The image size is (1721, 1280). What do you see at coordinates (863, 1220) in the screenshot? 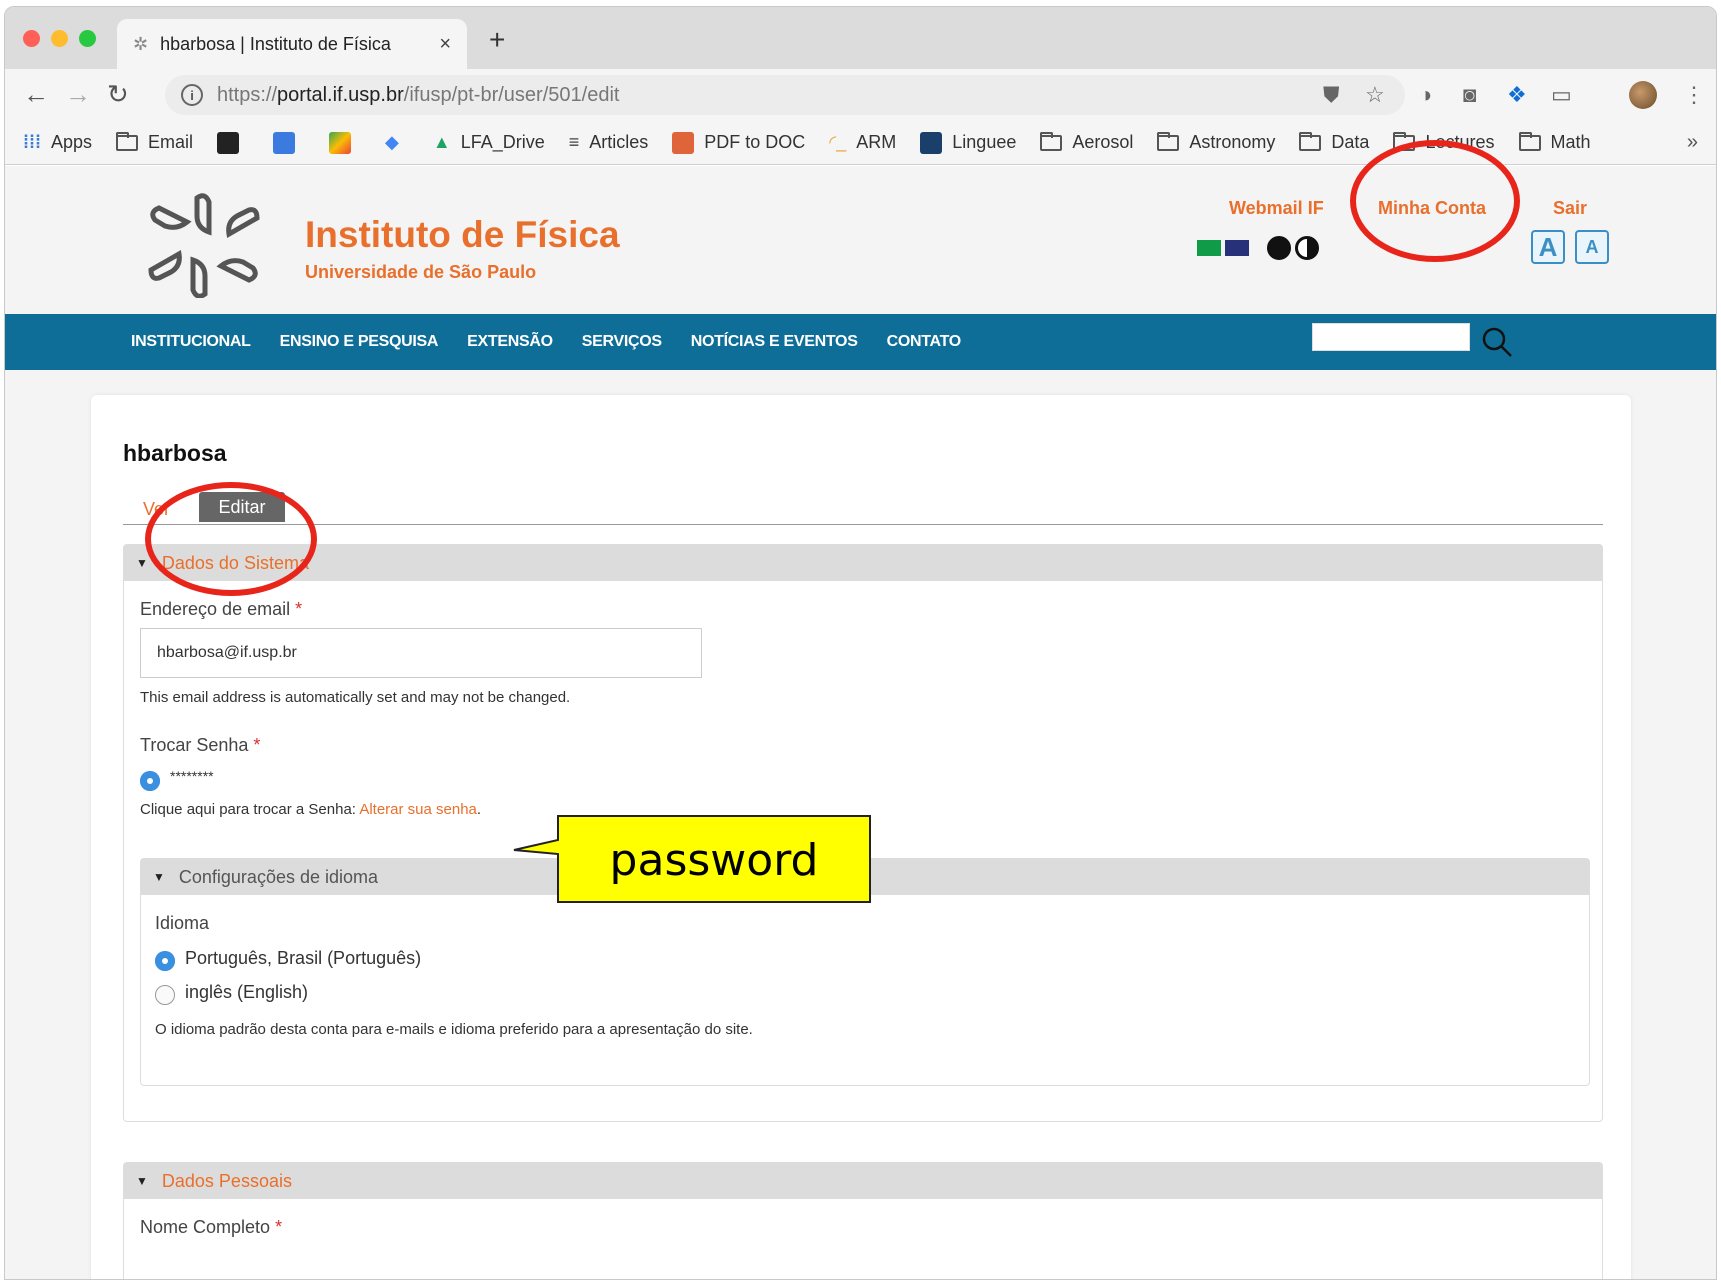
I see `personal-data-fieldset: ▼ Dados Pessoais Nome Completo *` at bounding box center [863, 1220].